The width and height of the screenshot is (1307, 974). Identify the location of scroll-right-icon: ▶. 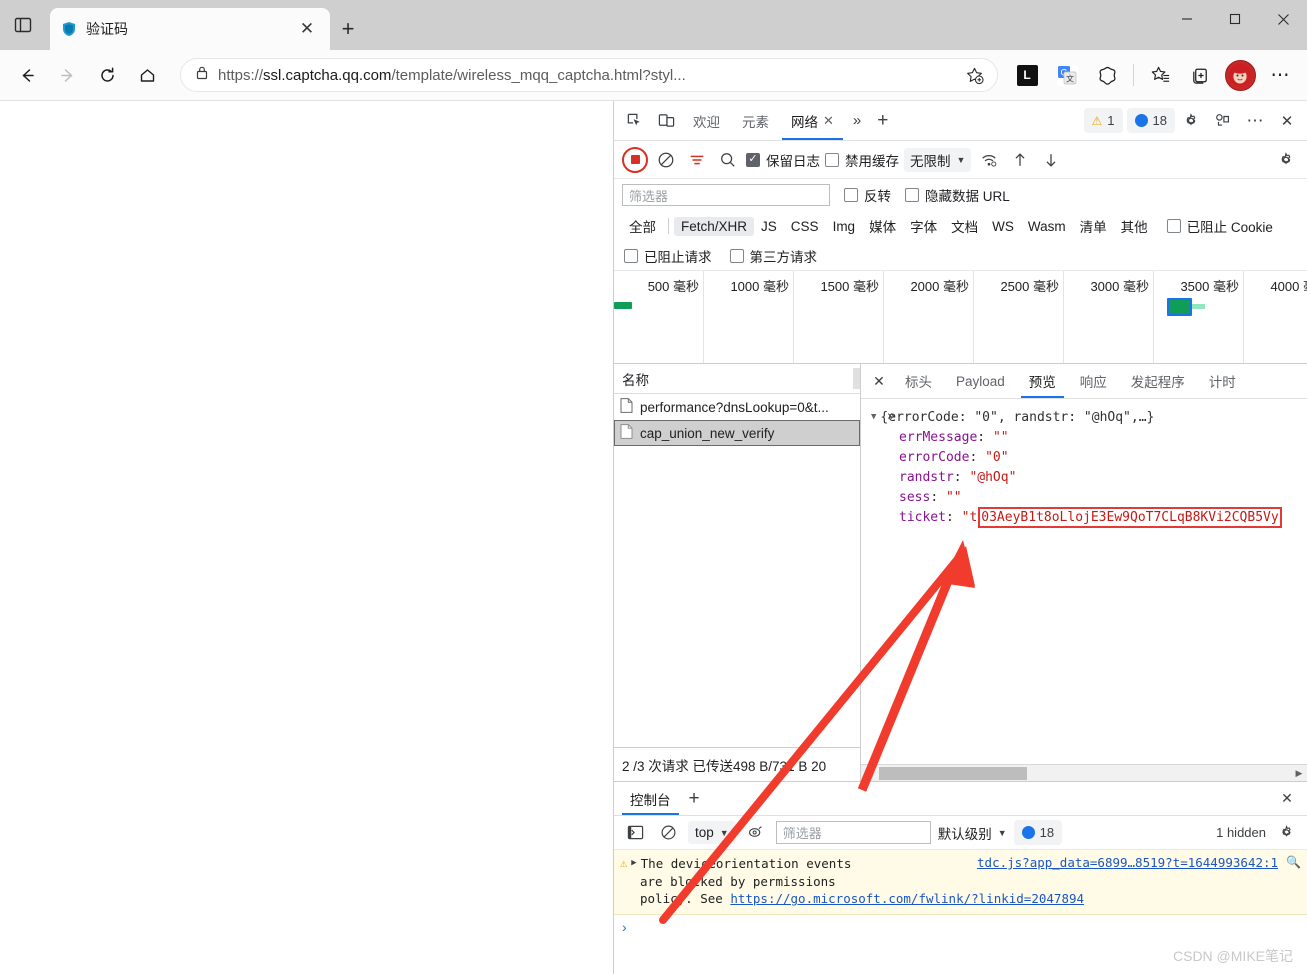
(1299, 773).